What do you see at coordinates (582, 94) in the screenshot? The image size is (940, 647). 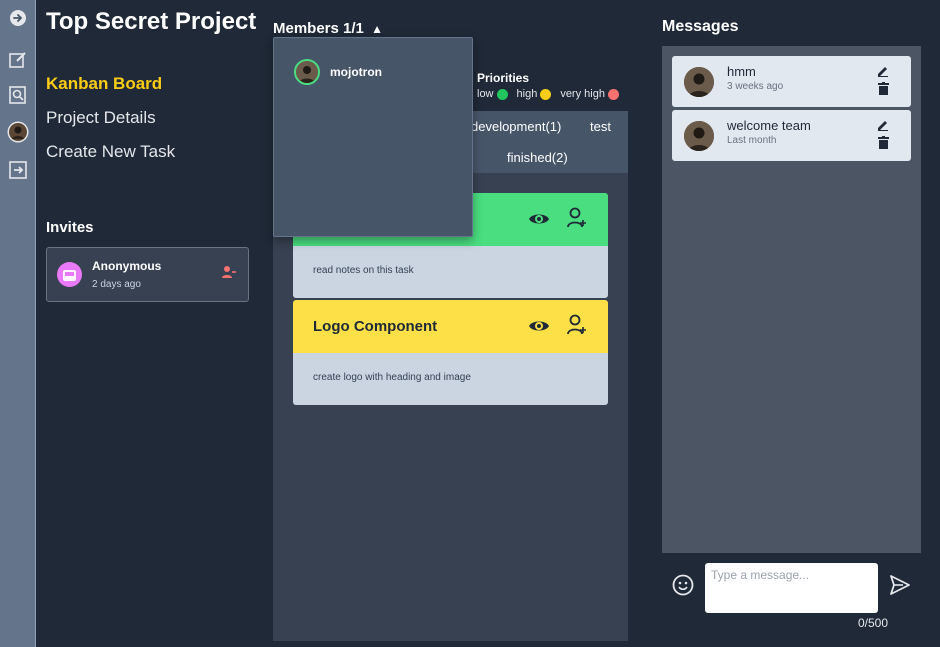 I see `prio-very-high-label: very high` at bounding box center [582, 94].